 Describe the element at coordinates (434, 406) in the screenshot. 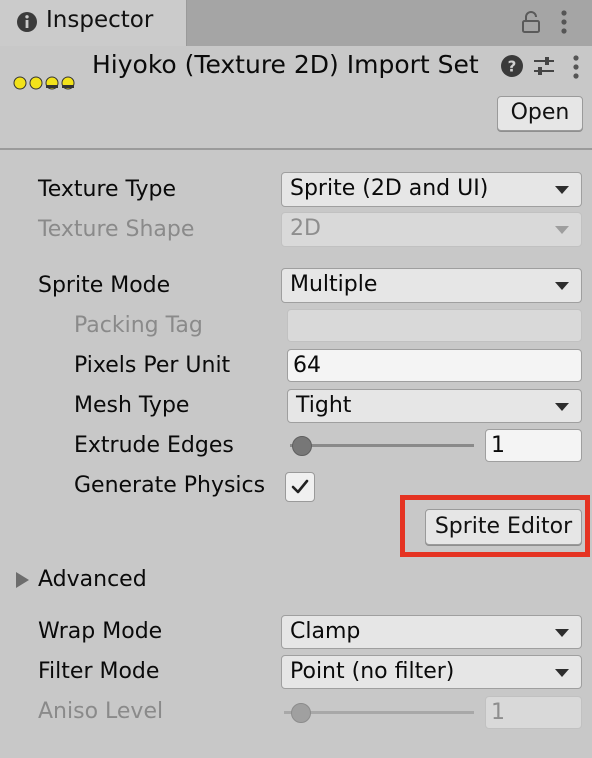

I see `mesh-type-dropdown: Tight` at that location.